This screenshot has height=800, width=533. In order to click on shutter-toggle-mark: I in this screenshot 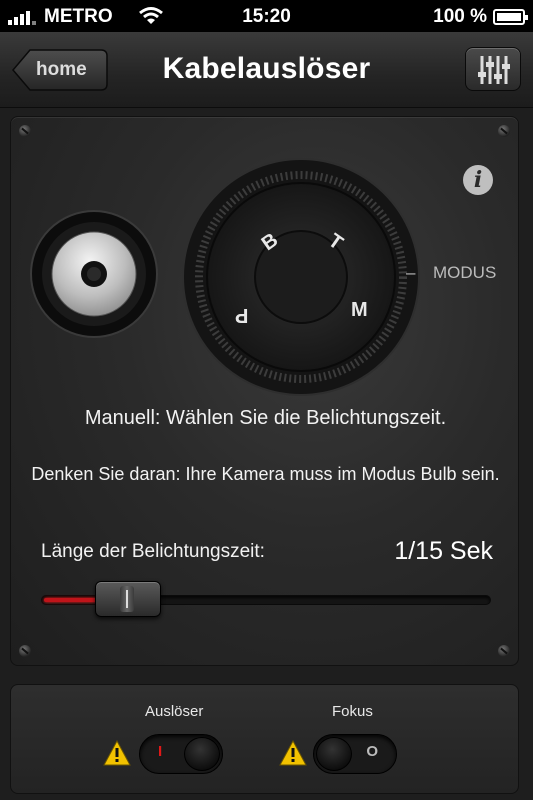, I will do `click(160, 751)`.